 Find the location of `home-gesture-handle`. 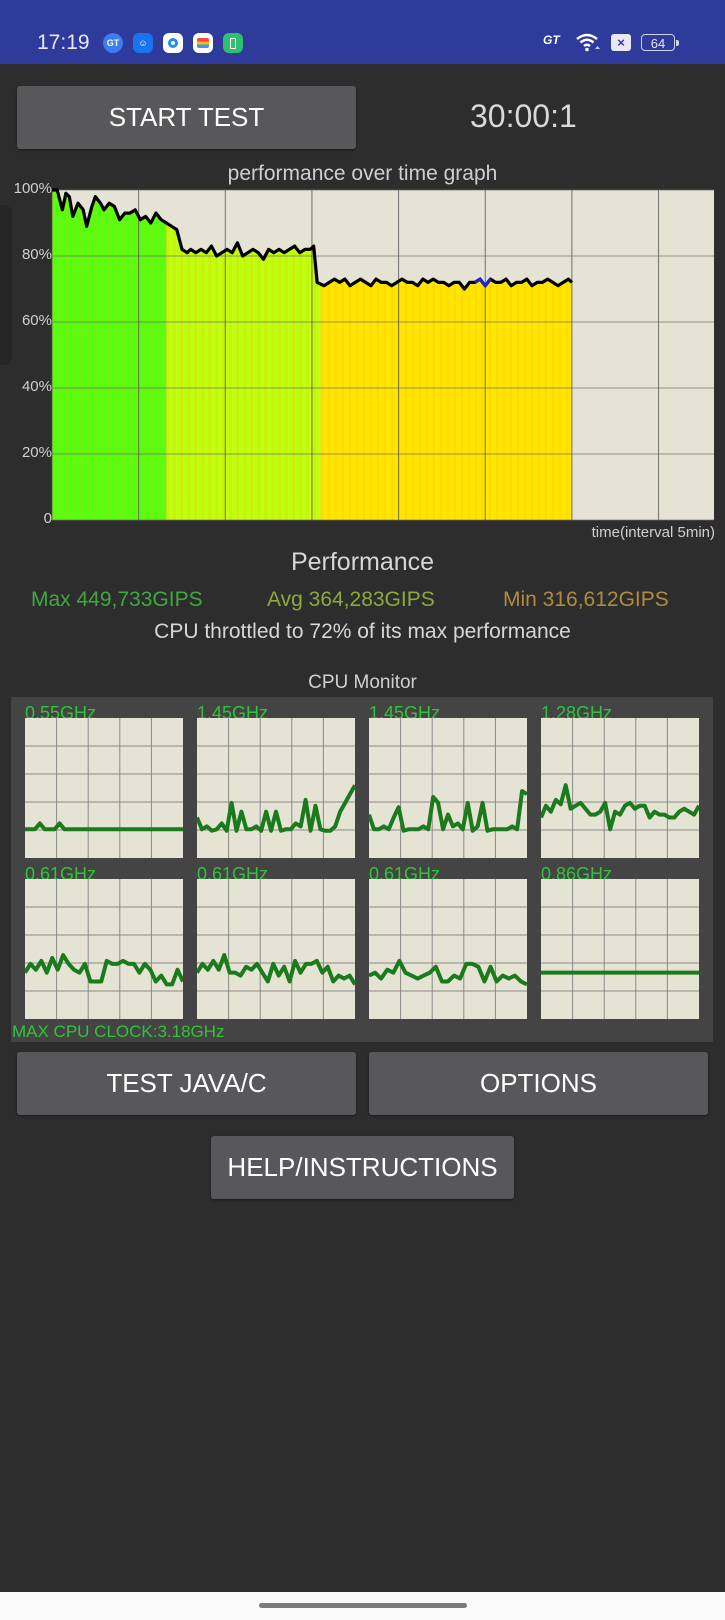

home-gesture-handle is located at coordinates (363, 1605).